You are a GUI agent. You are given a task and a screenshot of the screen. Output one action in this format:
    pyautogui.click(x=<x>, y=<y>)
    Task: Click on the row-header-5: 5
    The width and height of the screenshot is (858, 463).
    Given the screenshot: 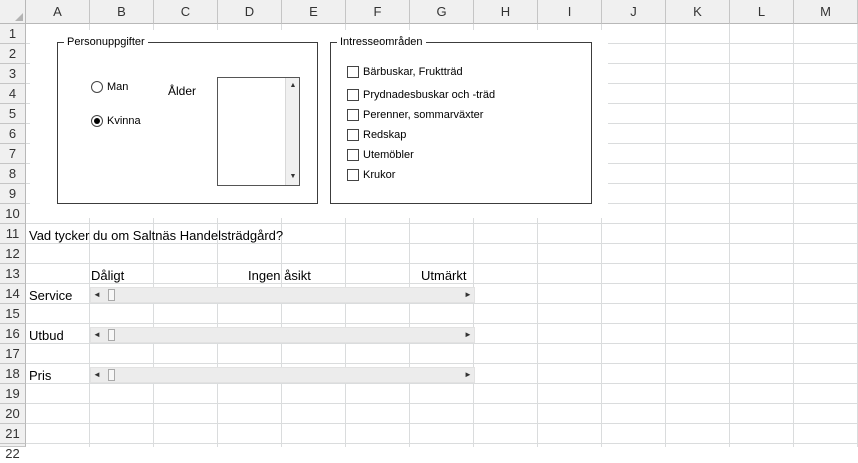 What is the action you would take?
    pyautogui.click(x=13, y=114)
    